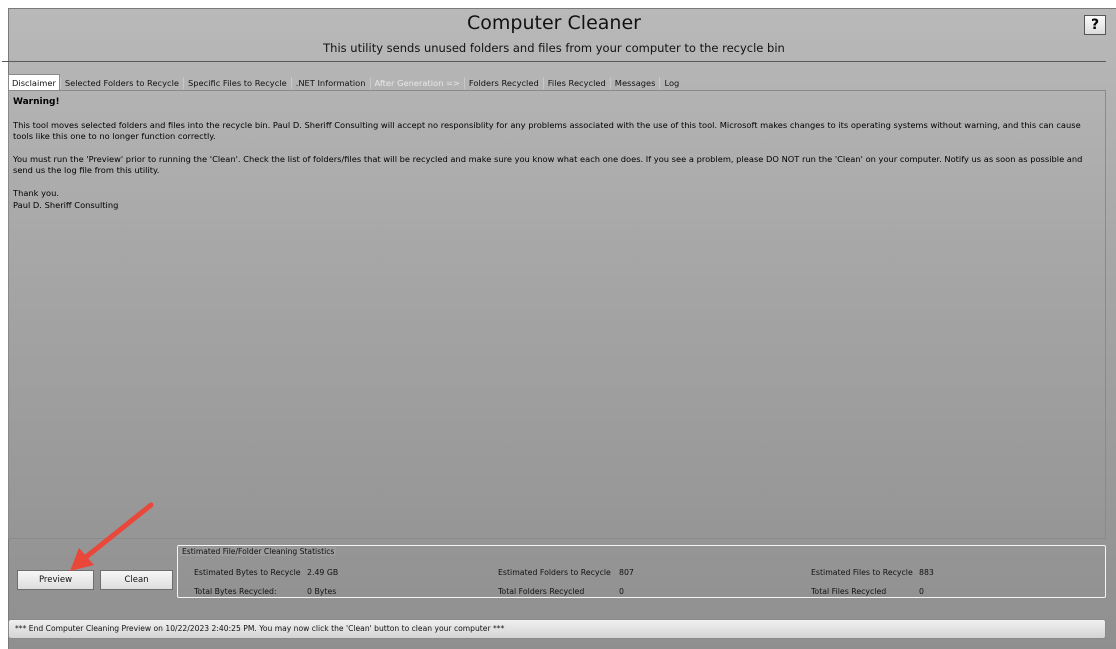  Describe the element at coordinates (66, 204) in the screenshot. I see `signature-text: Paul D. Sheriff Consulting` at that location.